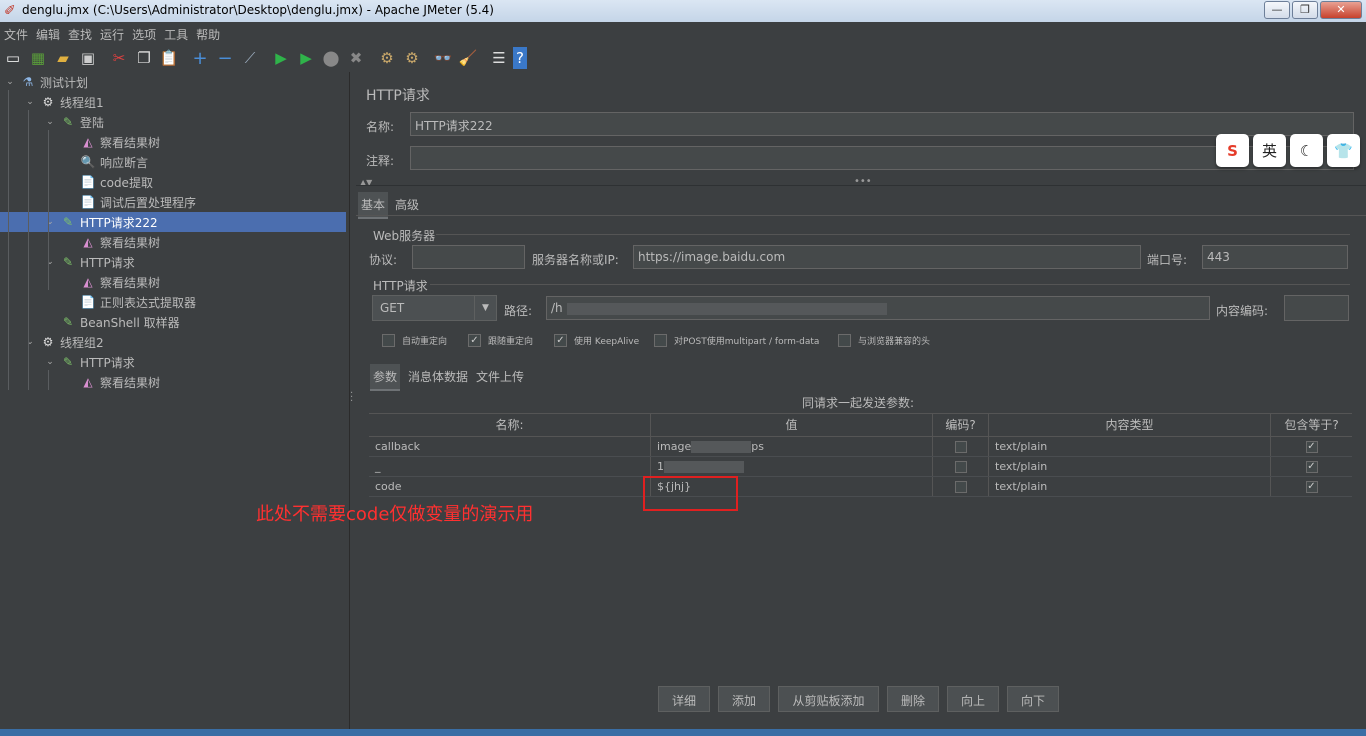 The height and width of the screenshot is (736, 1366). Describe the element at coordinates (173, 82) in the screenshot. I see `tree-node: ⌄ ⚗ 测试计划` at that location.